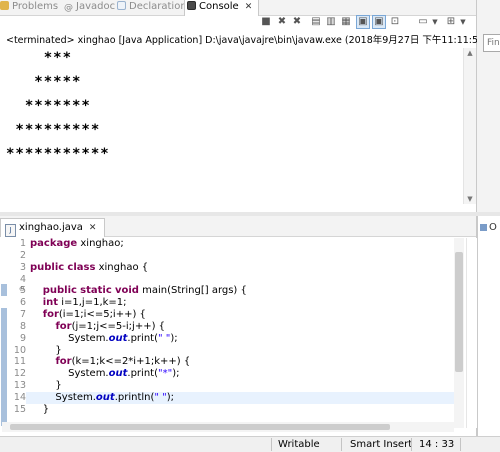  I want to click on console-output-line: *****, so click(44, 82).